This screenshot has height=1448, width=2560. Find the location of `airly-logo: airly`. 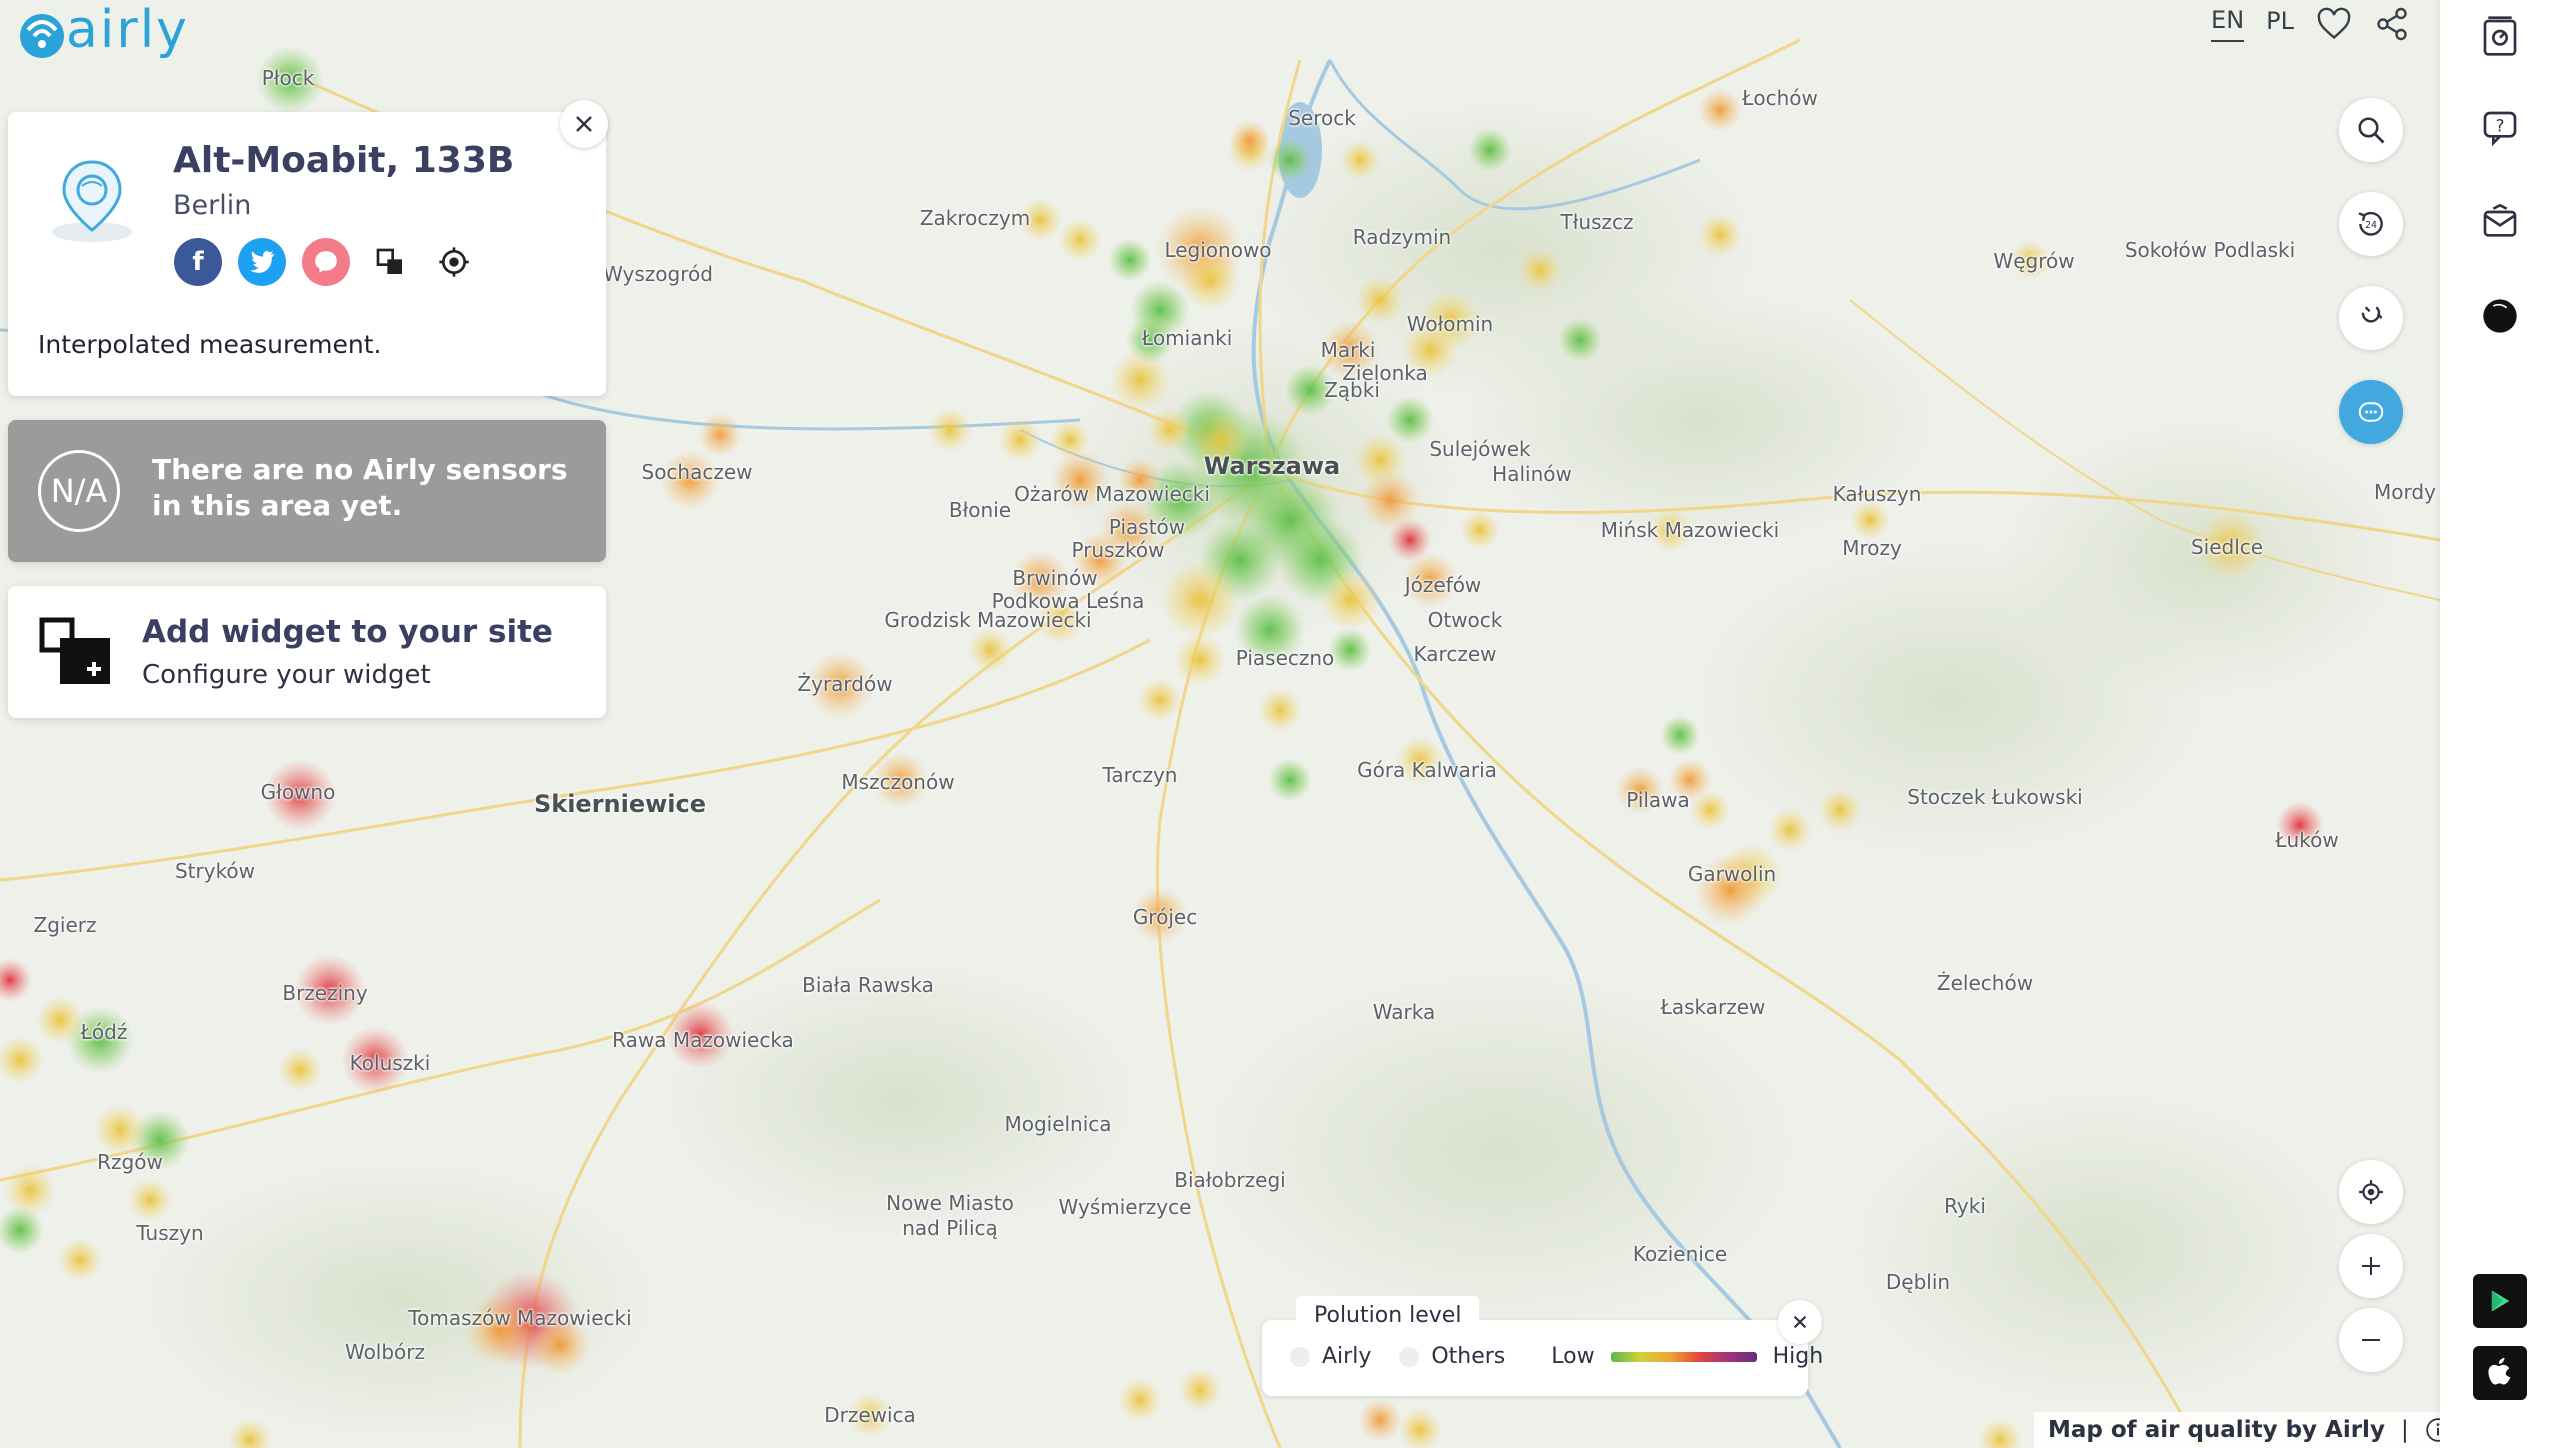

airly-logo: airly is located at coordinates (102, 30).